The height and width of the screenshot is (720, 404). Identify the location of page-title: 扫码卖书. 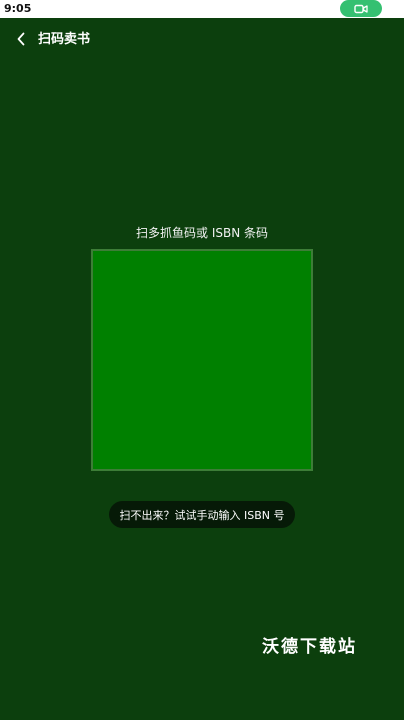
(64, 39).